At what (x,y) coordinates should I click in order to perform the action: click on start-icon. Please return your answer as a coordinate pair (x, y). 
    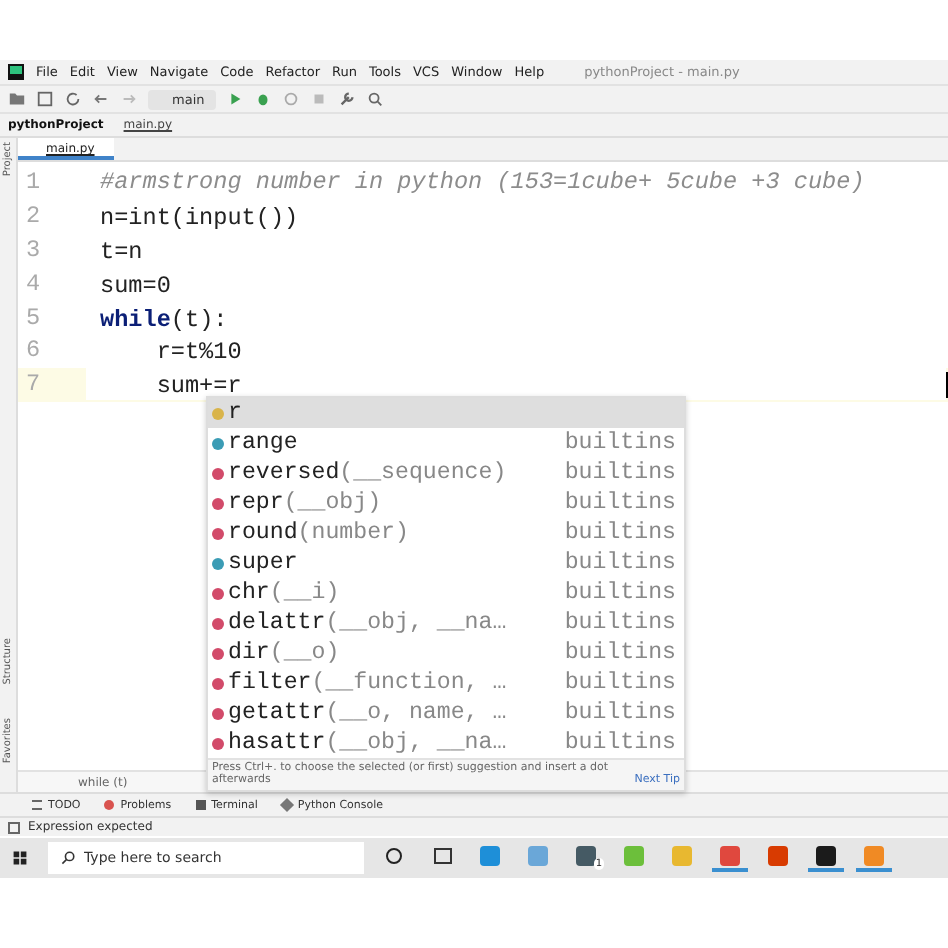
    Looking at the image, I should click on (20, 858).